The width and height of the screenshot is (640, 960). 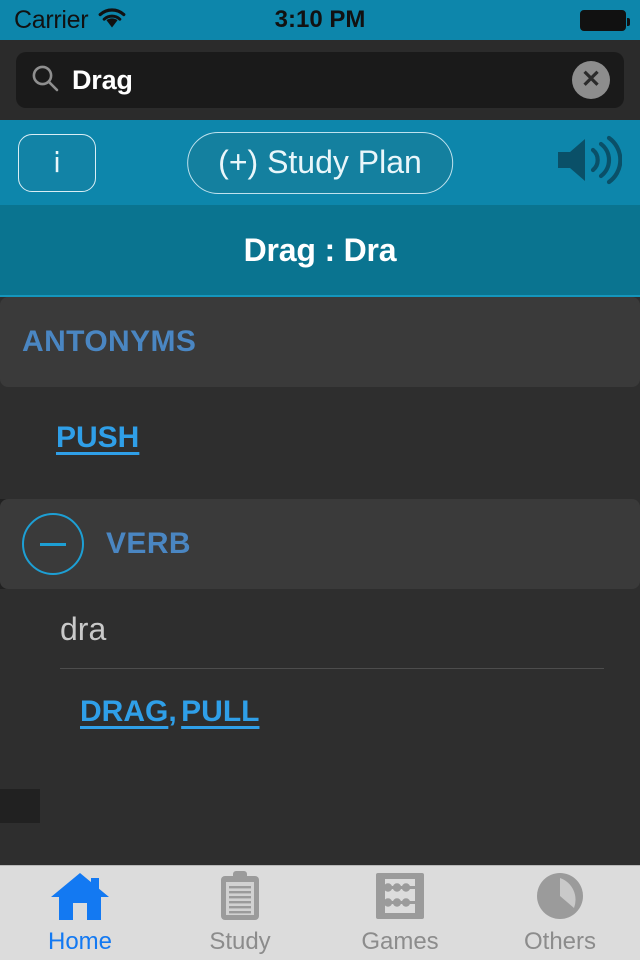 What do you see at coordinates (320, 342) in the screenshot?
I see `section-header-antonyms: ANTONYMS` at bounding box center [320, 342].